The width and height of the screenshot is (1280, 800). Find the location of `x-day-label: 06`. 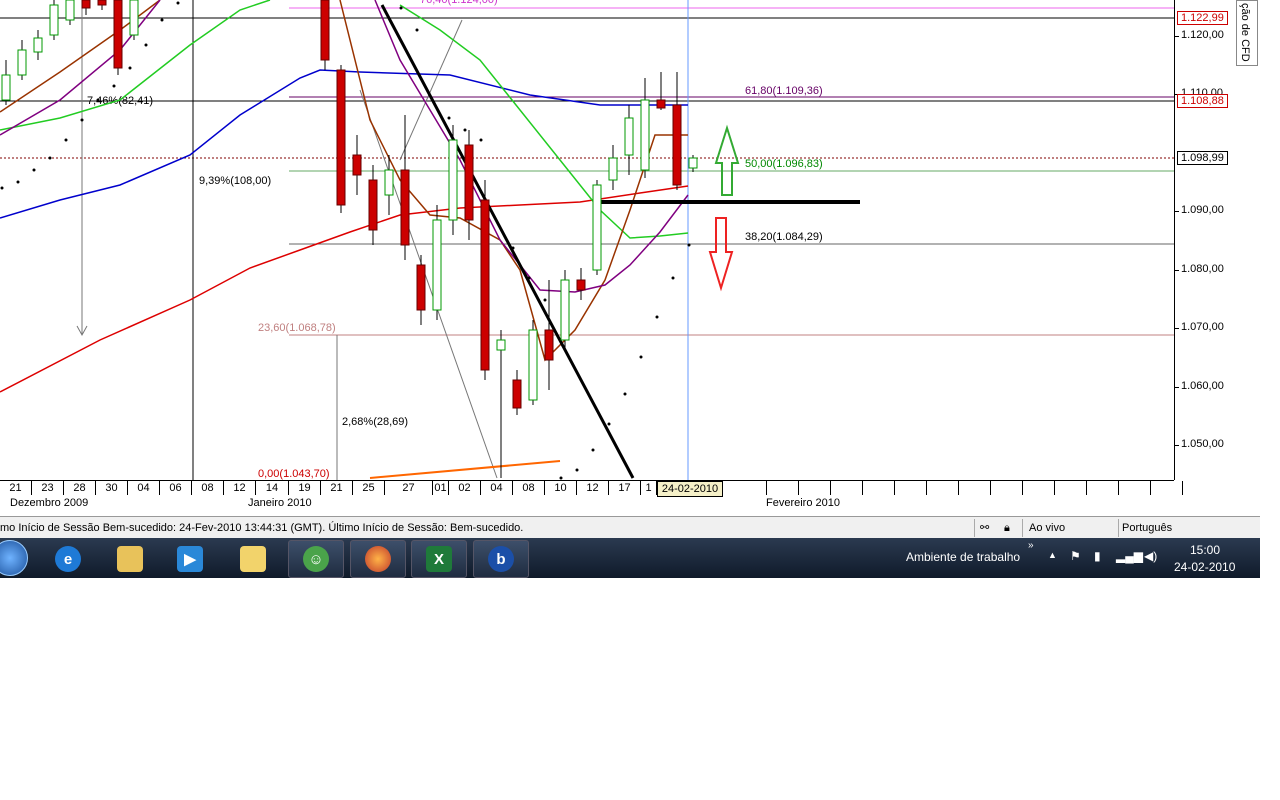

x-day-label: 06 is located at coordinates (176, 488).